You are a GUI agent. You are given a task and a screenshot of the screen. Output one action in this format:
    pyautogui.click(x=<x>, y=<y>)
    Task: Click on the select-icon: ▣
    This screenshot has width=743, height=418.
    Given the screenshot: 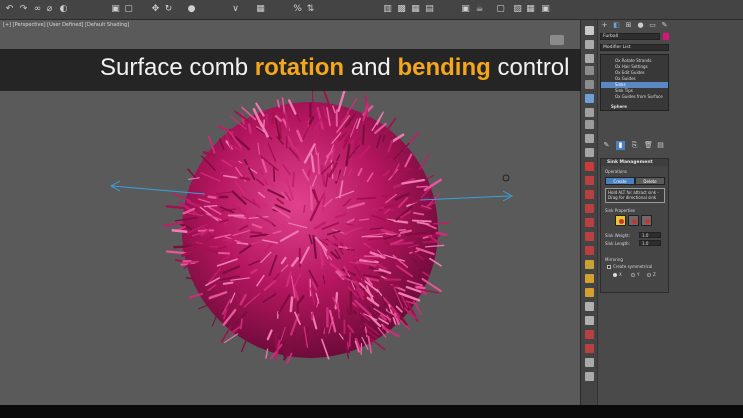 What is the action you would take?
    pyautogui.click(x=115, y=9)
    